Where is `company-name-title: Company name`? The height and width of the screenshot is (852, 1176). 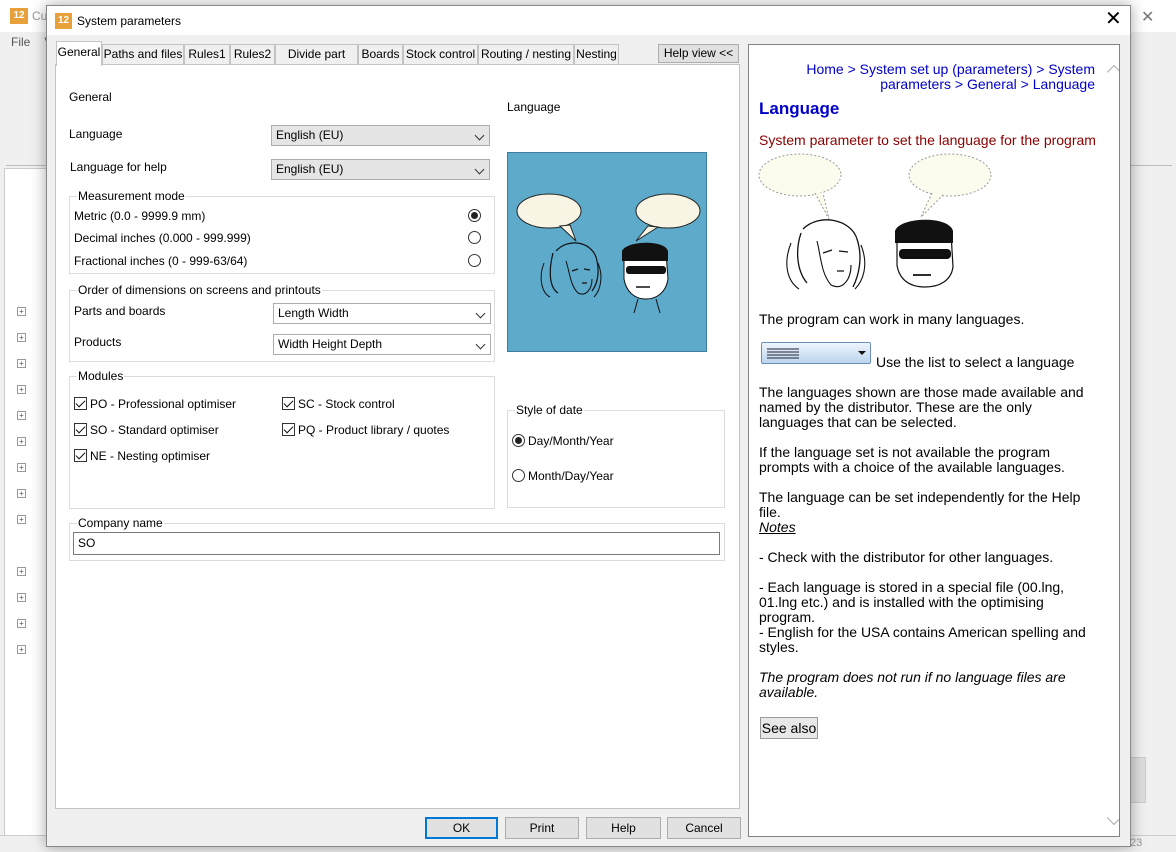
company-name-title: Company name is located at coordinates (120, 523).